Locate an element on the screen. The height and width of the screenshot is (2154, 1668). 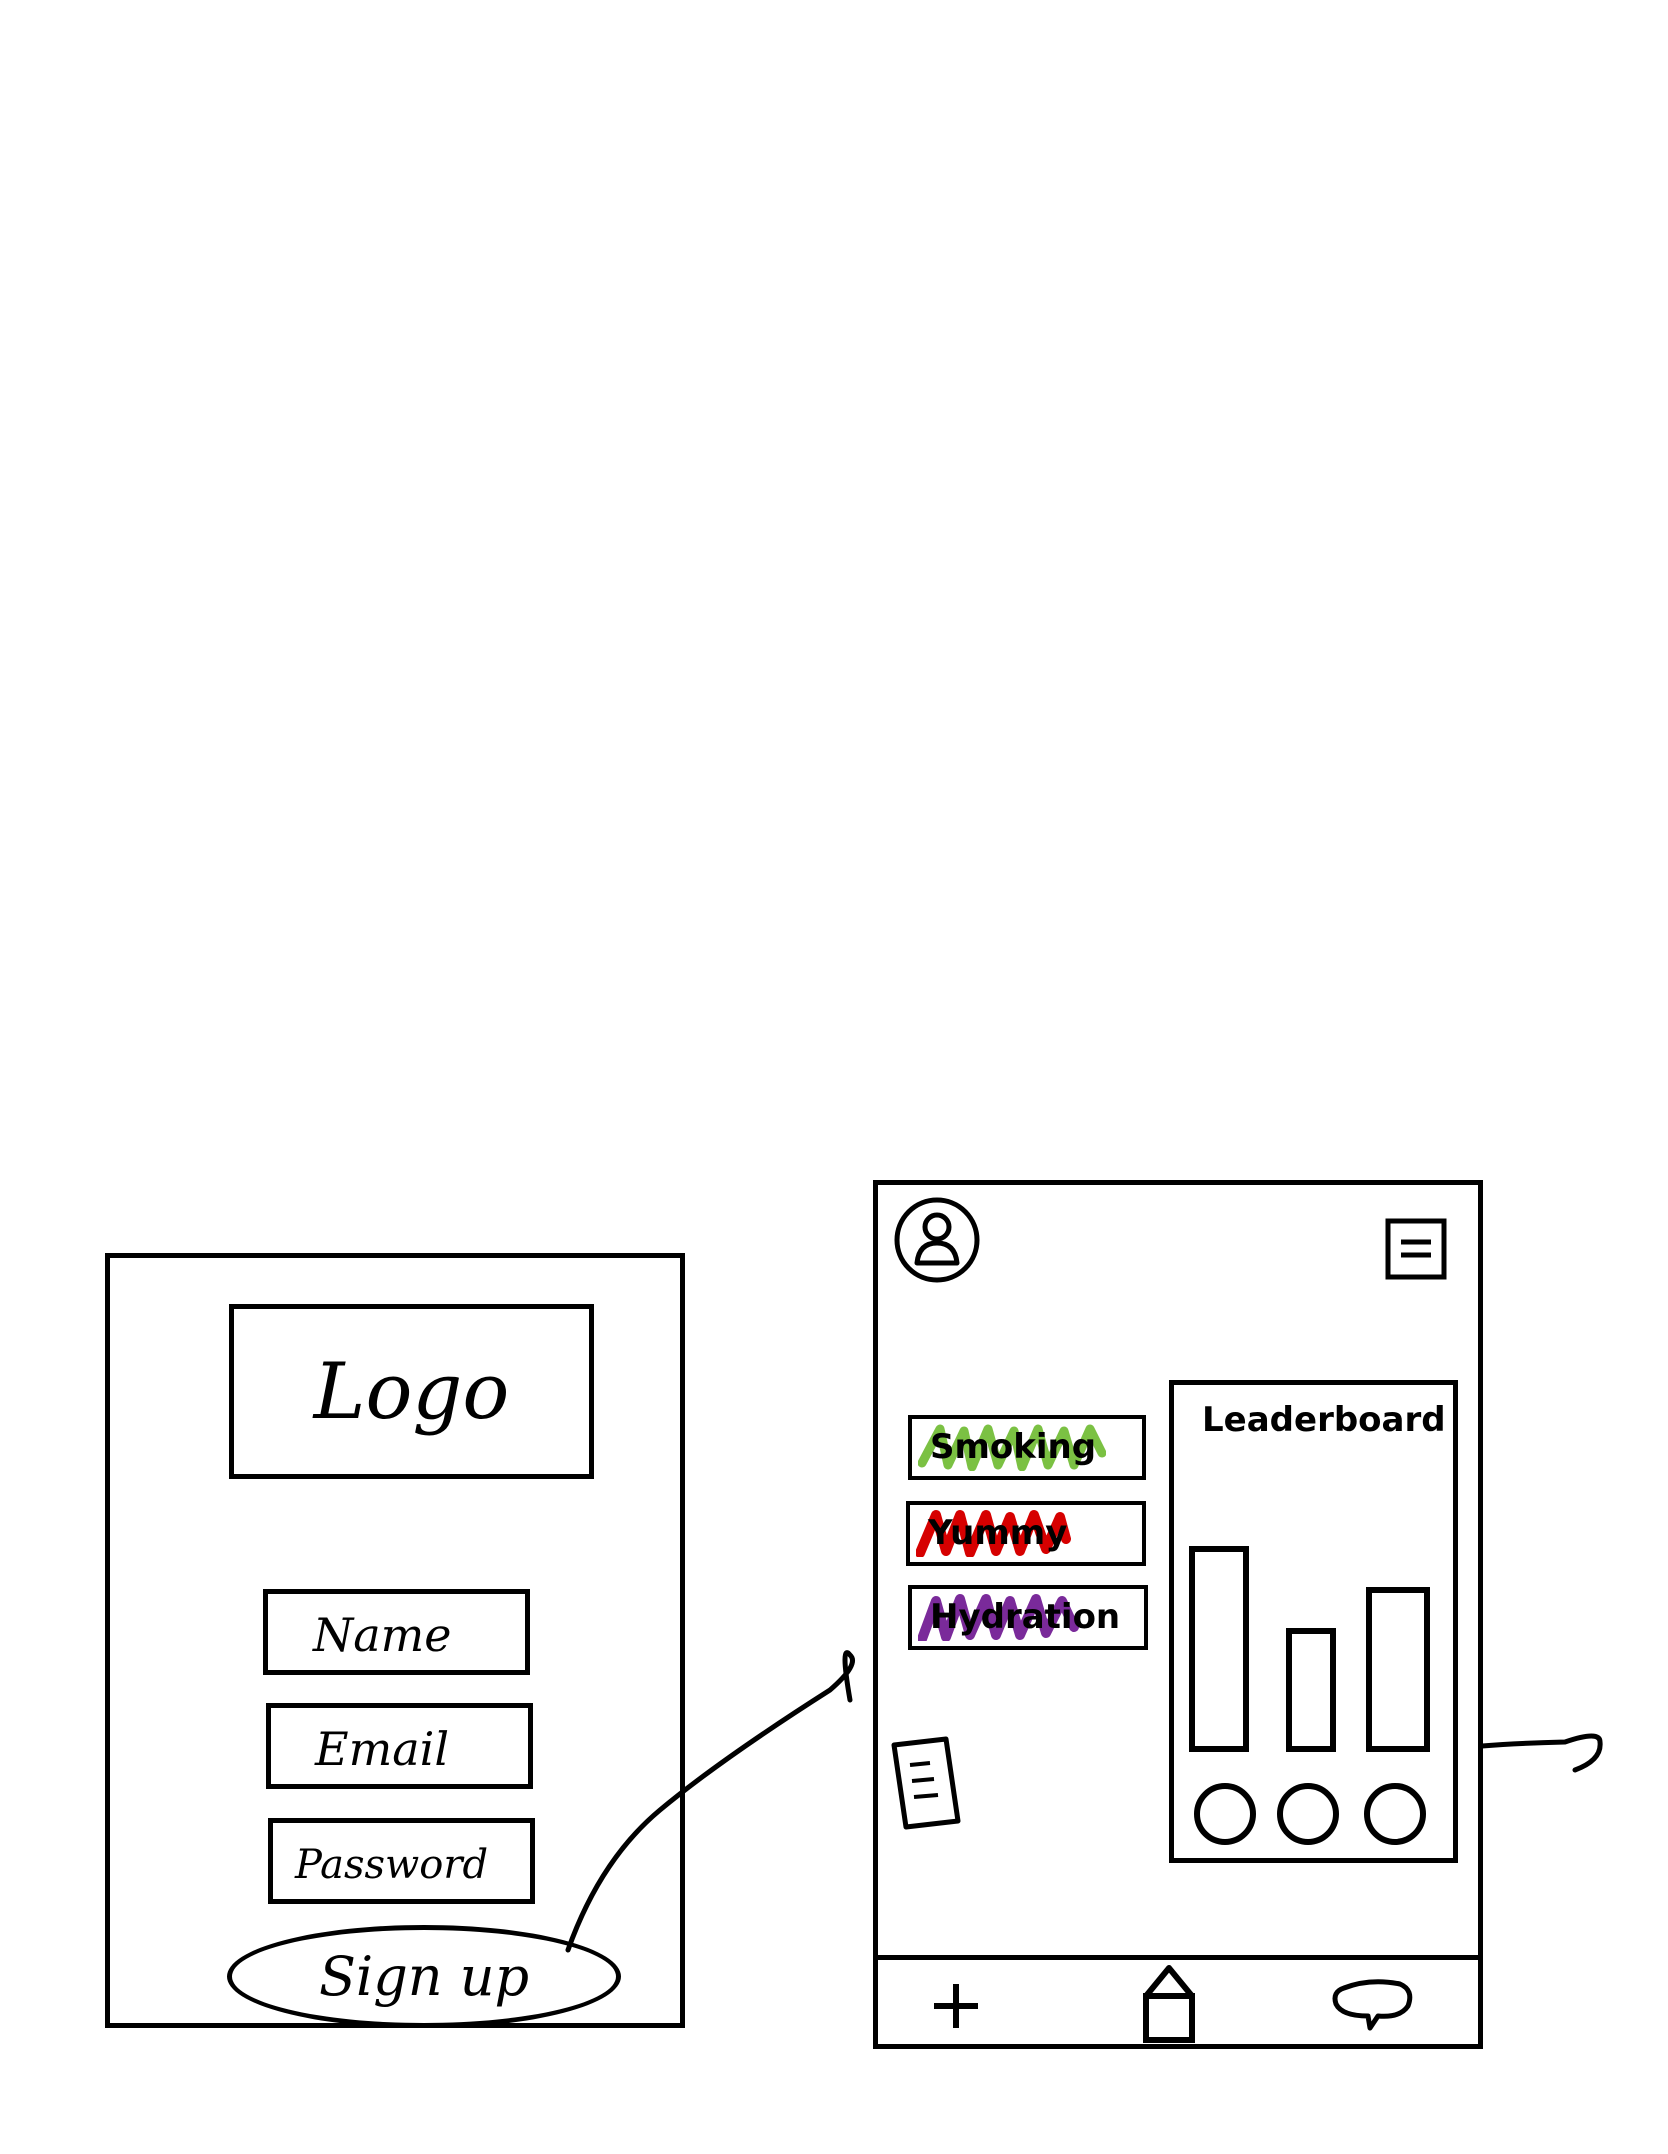
signup-to-home-arrow is located at coordinates (710, 1801).